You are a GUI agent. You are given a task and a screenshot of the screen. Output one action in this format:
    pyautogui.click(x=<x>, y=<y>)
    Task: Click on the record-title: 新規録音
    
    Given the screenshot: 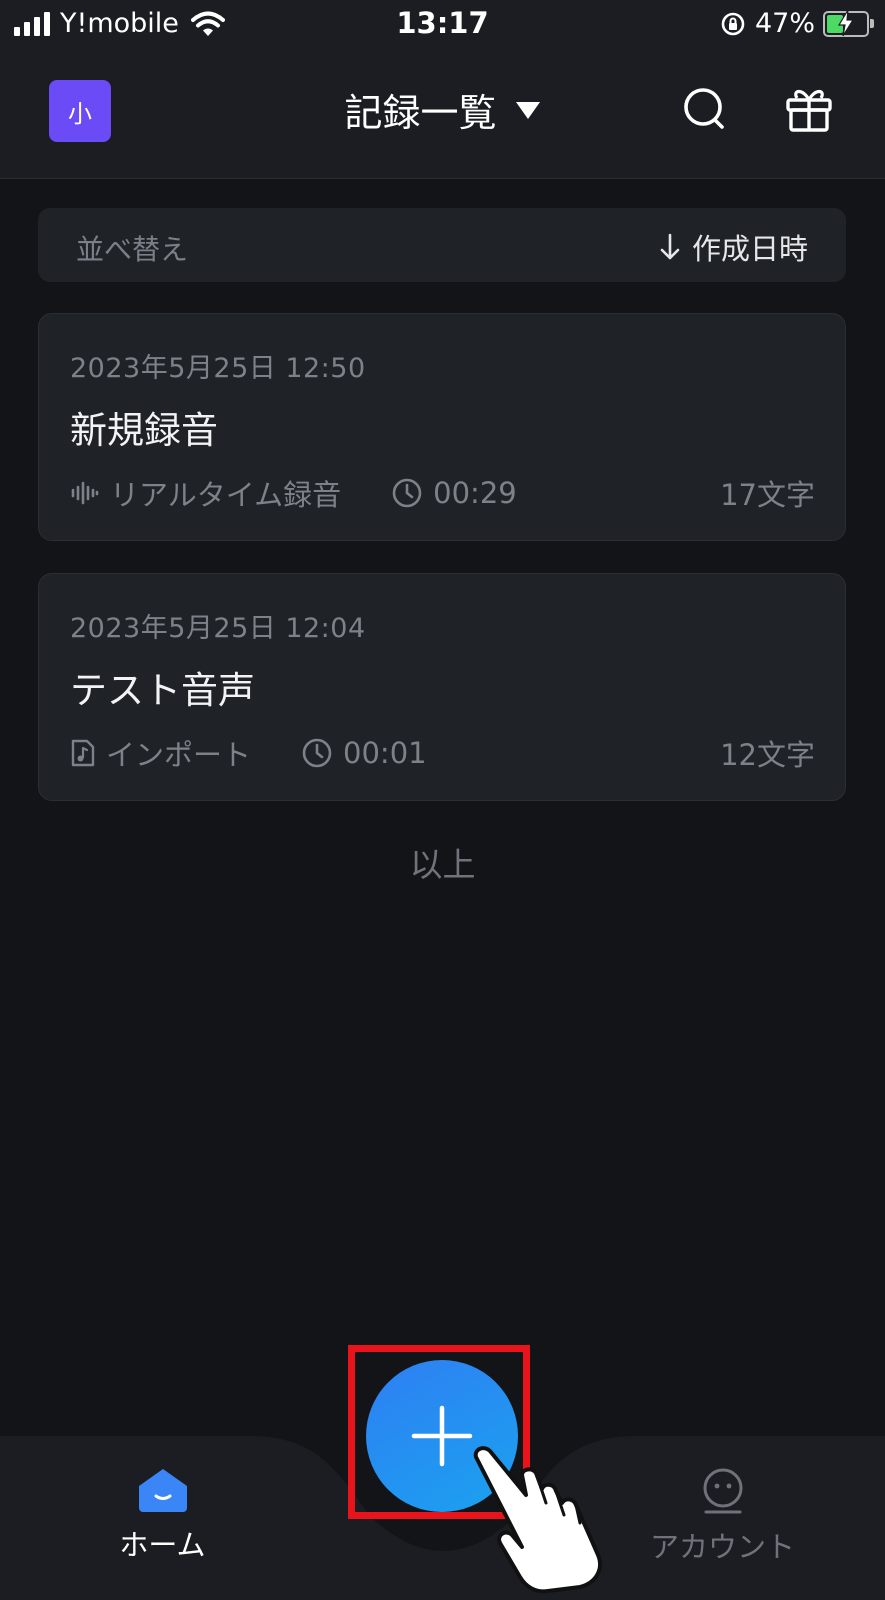 What is the action you would take?
    pyautogui.click(x=144, y=430)
    